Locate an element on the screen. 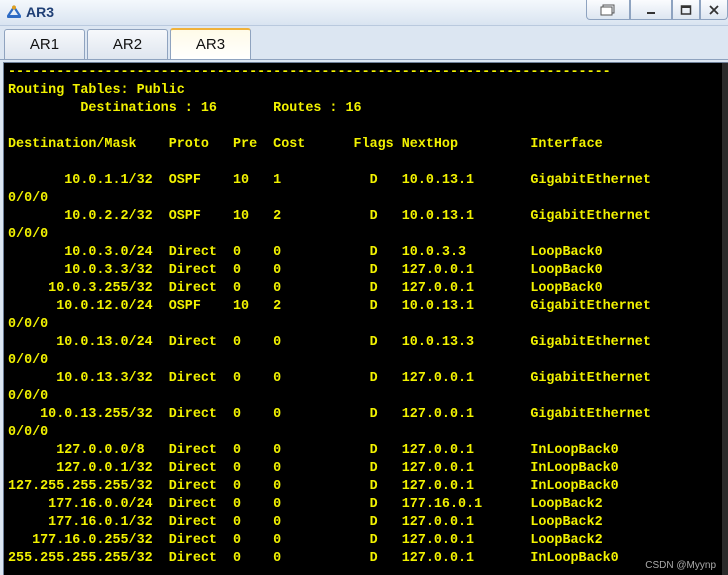 The height and width of the screenshot is (575, 728). maximize-button is located at coordinates (686, 10).